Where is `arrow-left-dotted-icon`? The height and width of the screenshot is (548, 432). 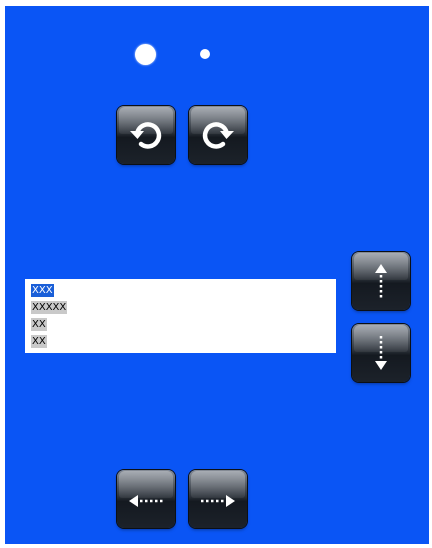 arrow-left-dotted-icon is located at coordinates (146, 501).